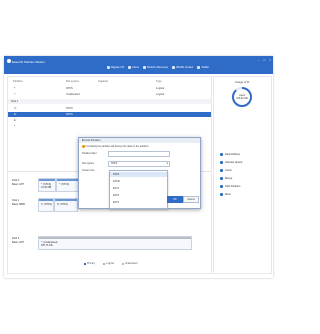 The height and width of the screenshot is (334, 320). I want to click on op-split: Split Partition, so click(230, 186).